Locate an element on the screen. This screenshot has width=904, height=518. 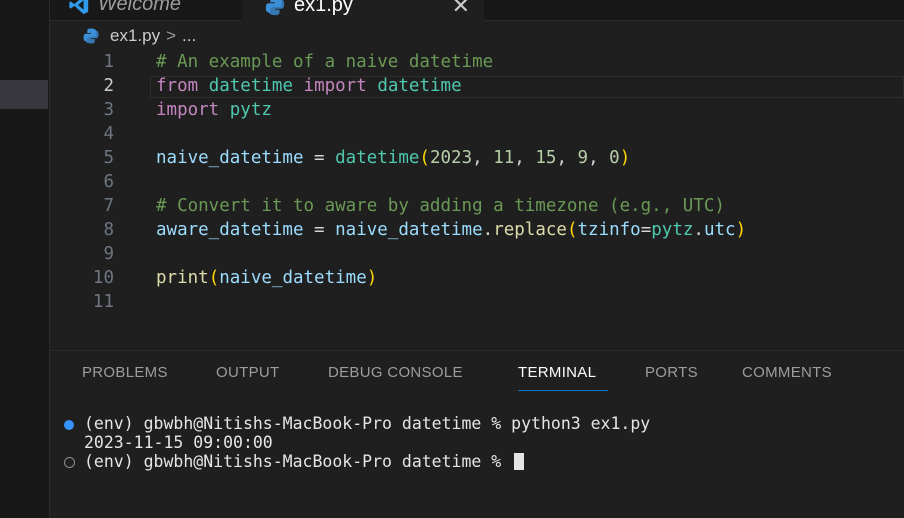
side-bar is located at coordinates (25, 259).